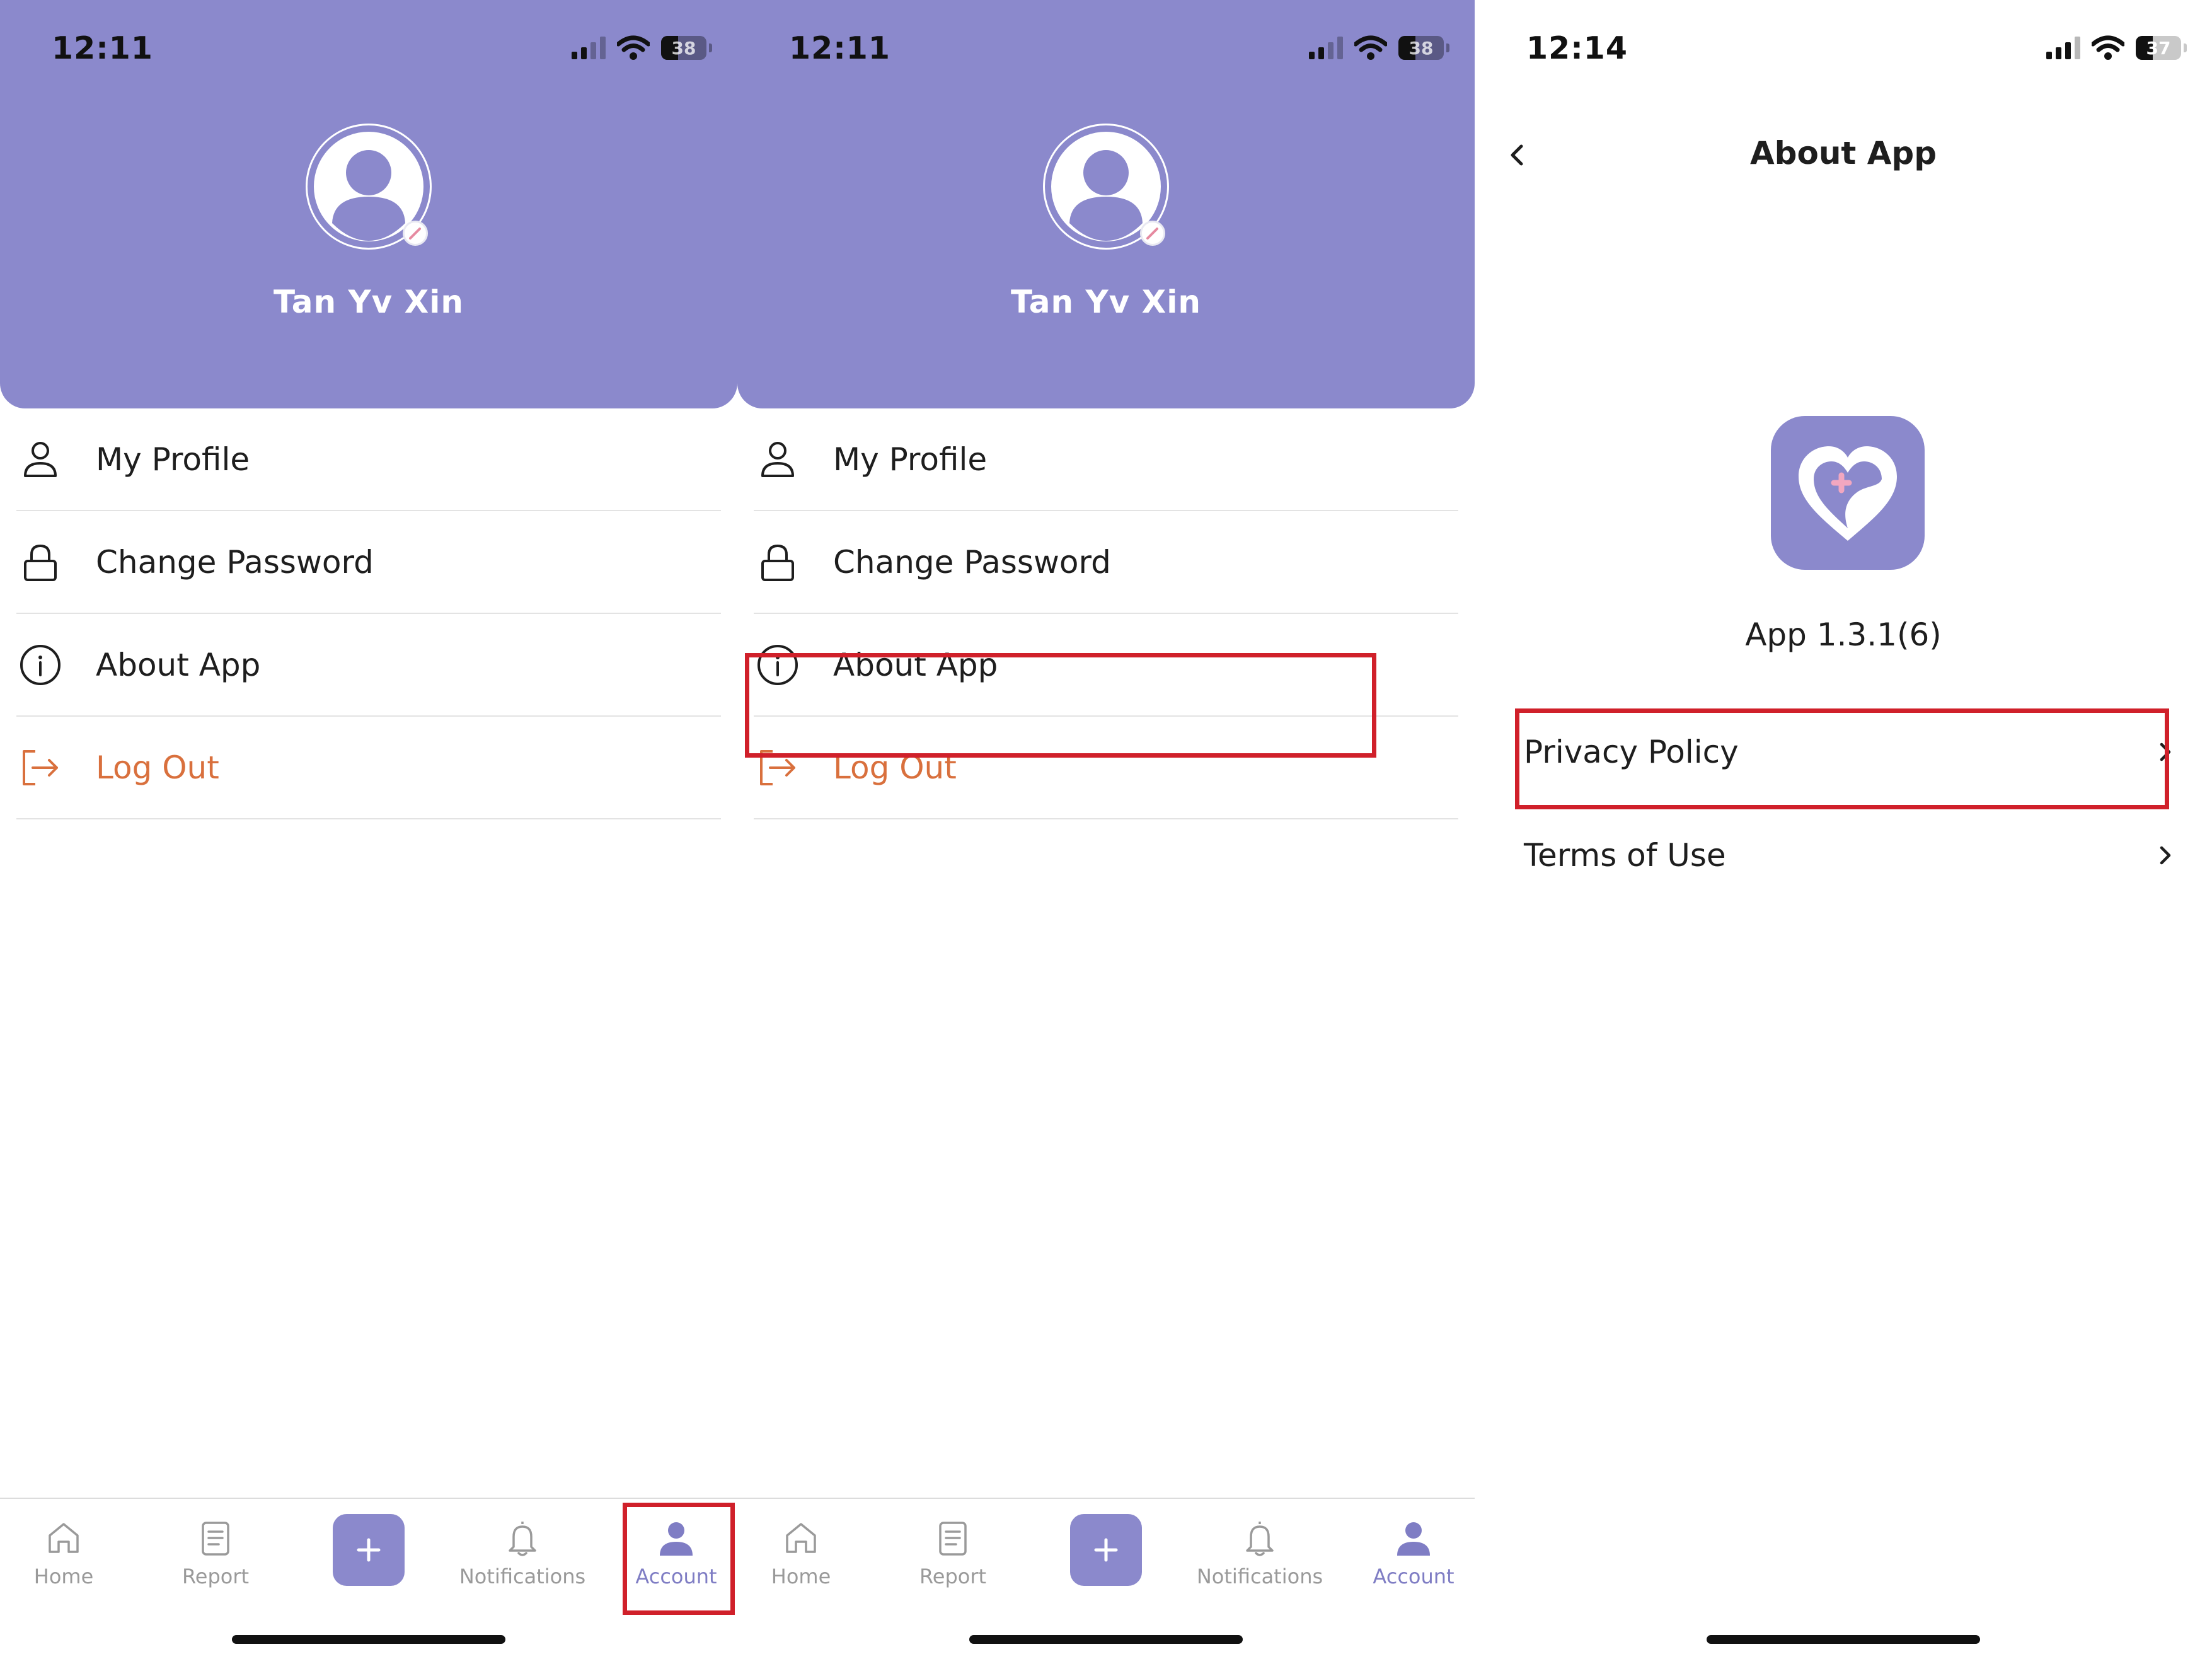  Describe the element at coordinates (368, 768) in the screenshot. I see `menu-item-log-out: Log Out` at that location.